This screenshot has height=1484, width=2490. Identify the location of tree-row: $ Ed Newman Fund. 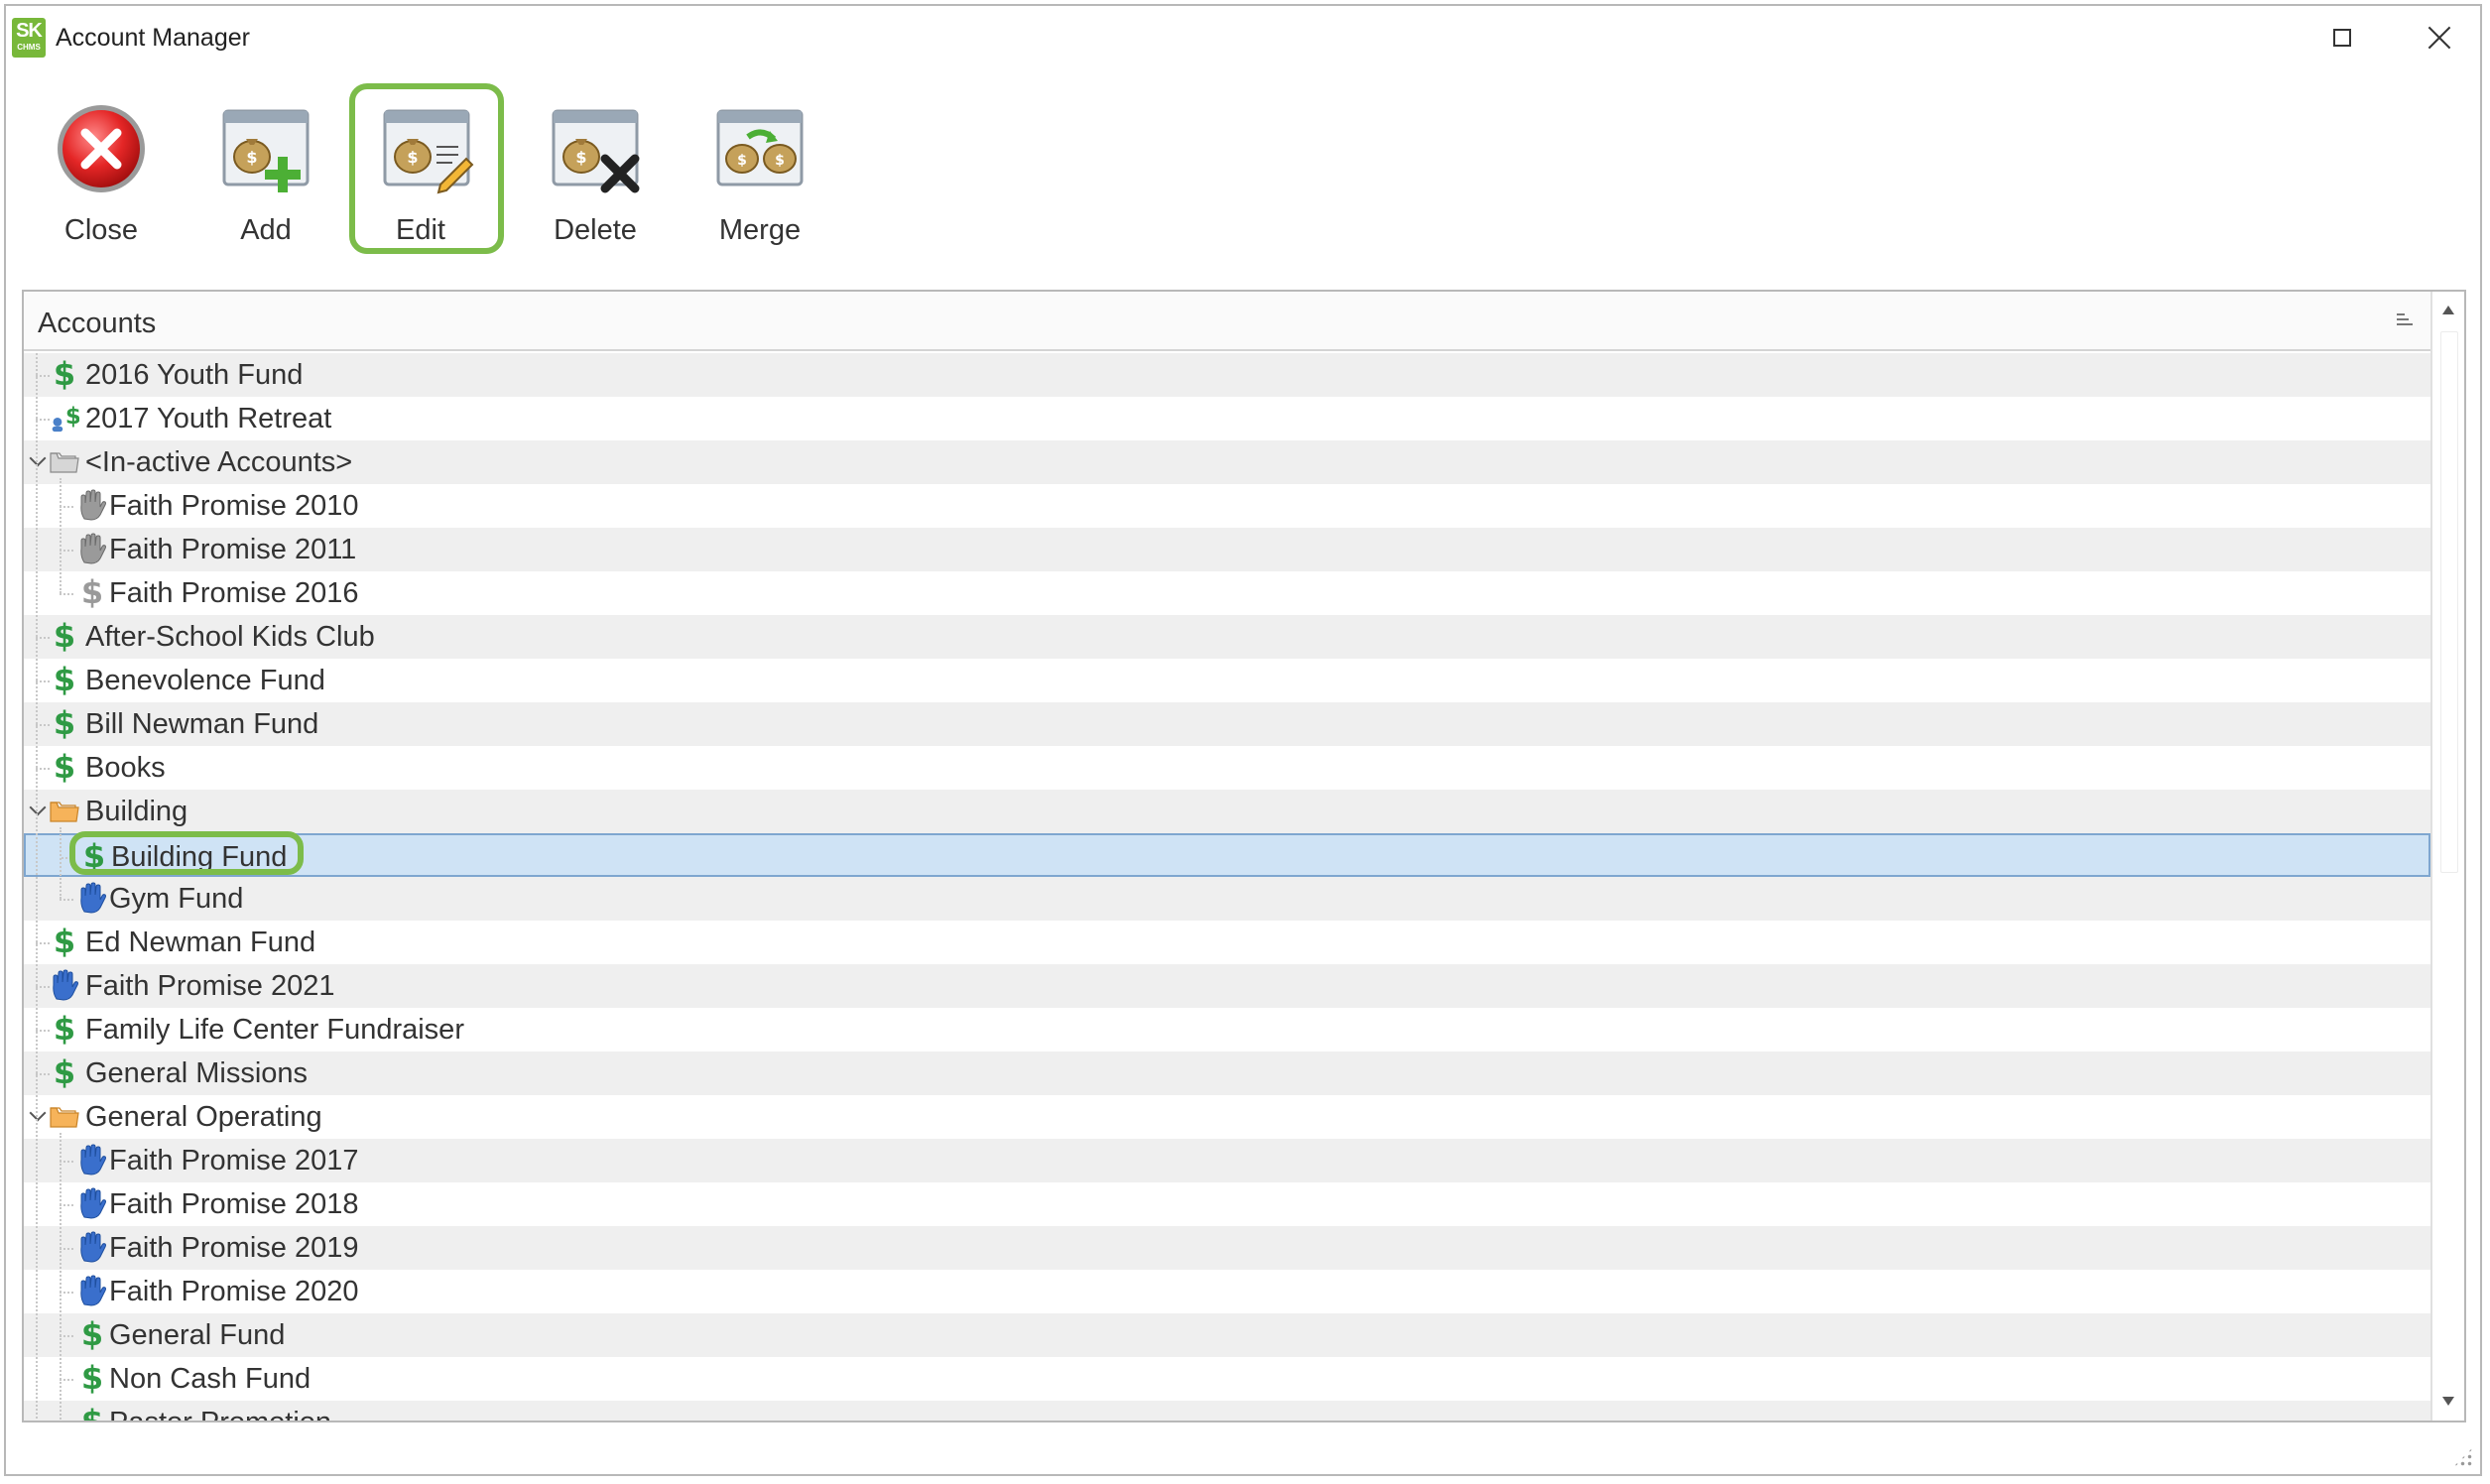
(1227, 942).